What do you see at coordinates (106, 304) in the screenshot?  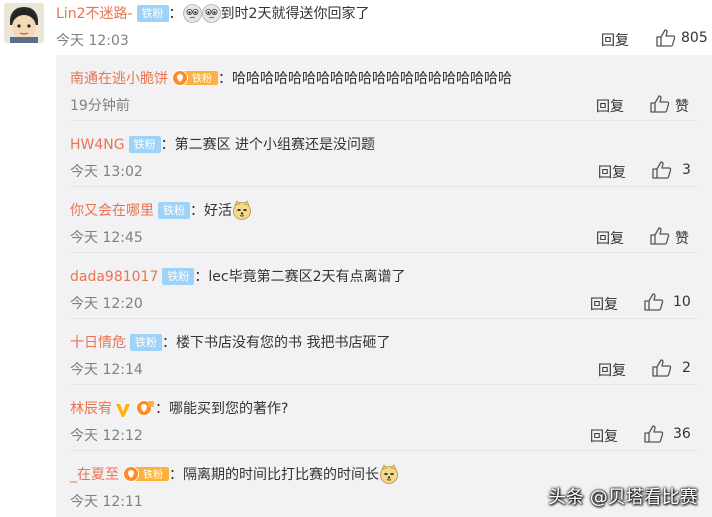 I see `timestamp: 今天 12:20` at bounding box center [106, 304].